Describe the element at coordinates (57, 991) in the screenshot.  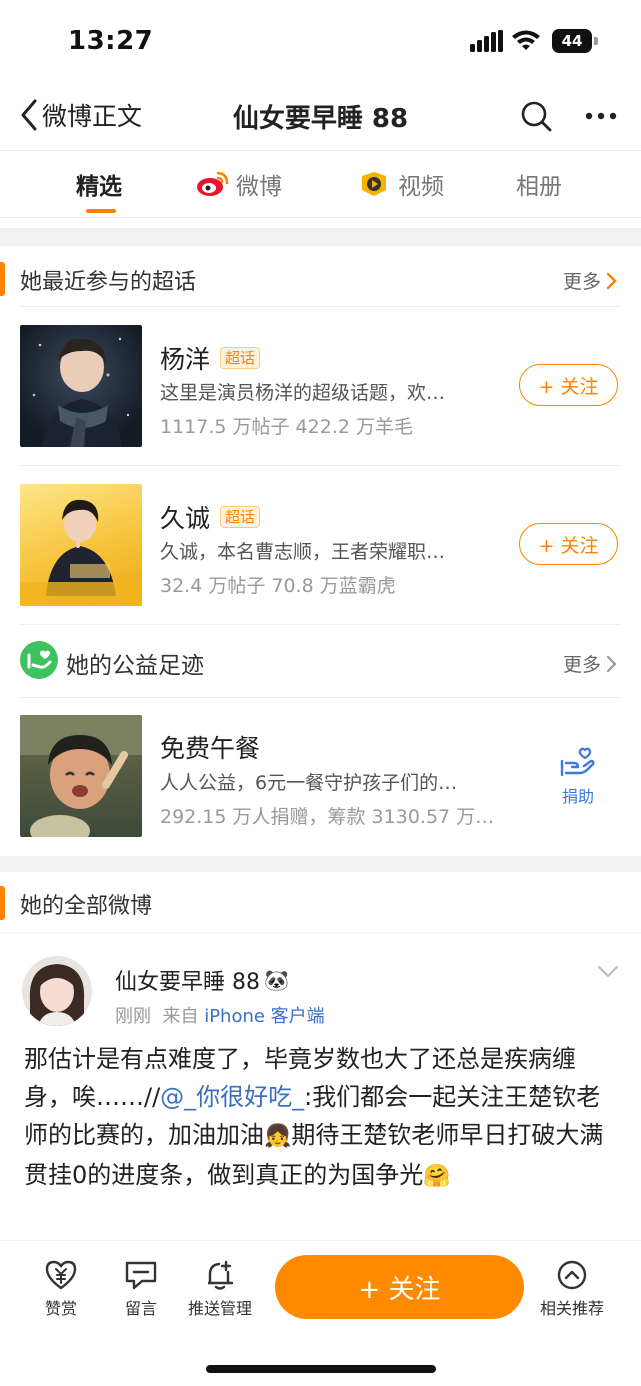
I see `avatar` at that location.